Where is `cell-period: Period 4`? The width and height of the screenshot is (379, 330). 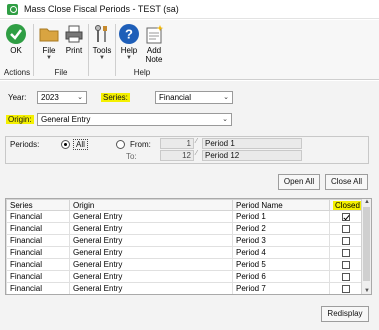 cell-period: Period 4 is located at coordinates (281, 252).